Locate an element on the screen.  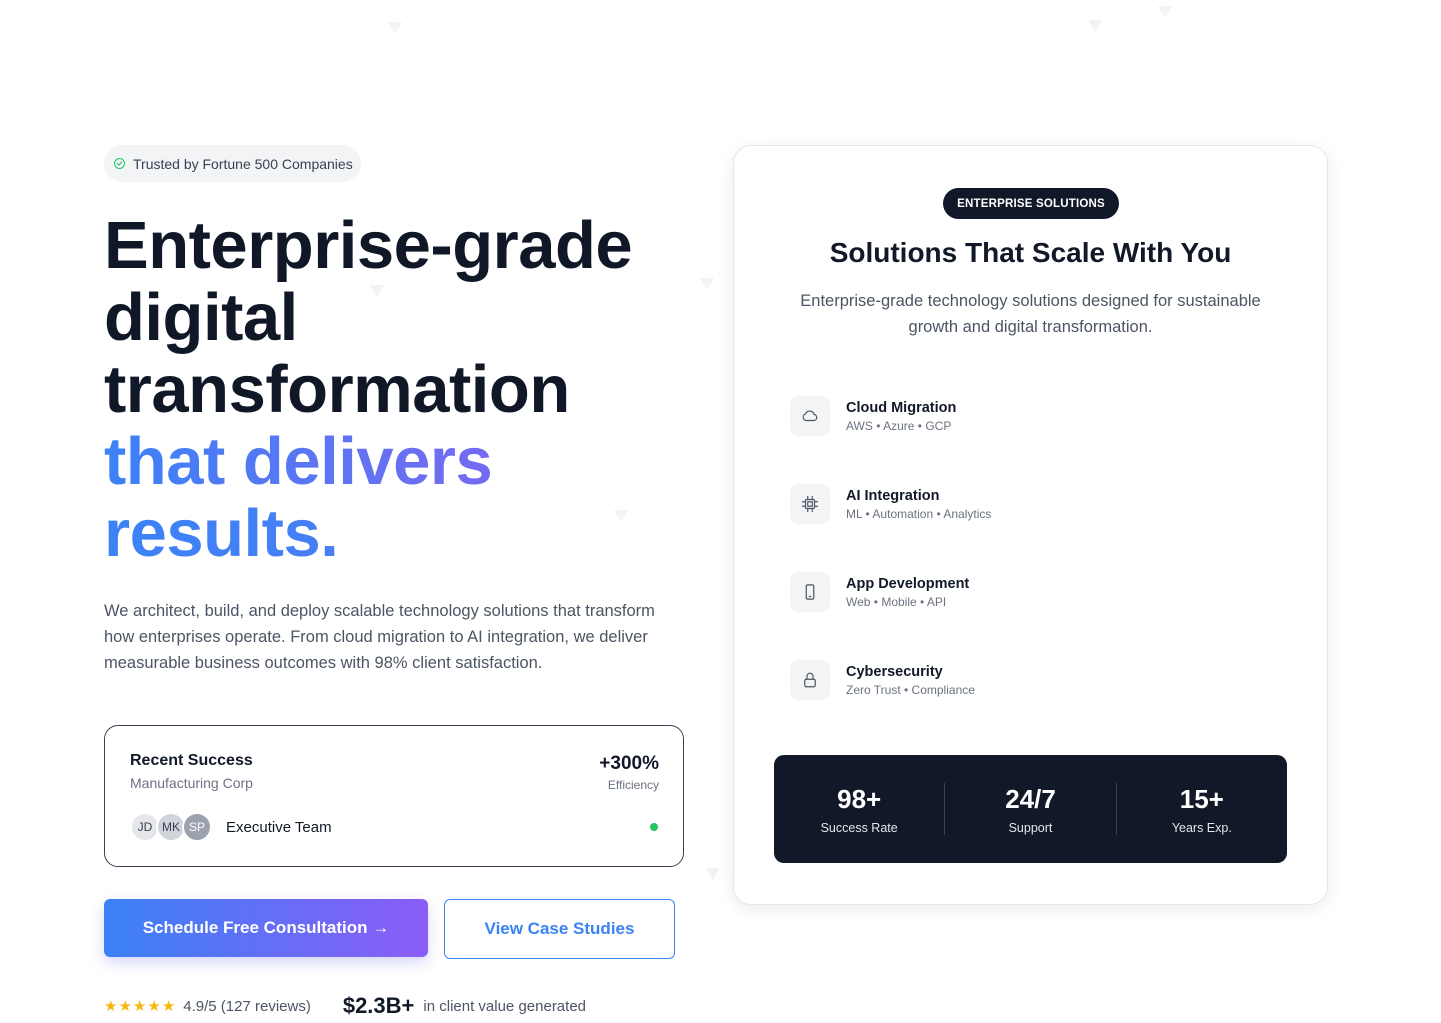
success-card-subtitle: Manufacturing Corp is located at coordinates (191, 783).